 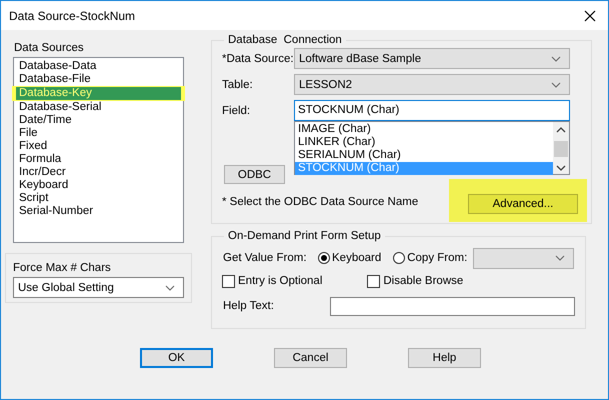 I want to click on data-sources-list: Database-Data Database-File Database-Key Database-Serial Date/Time File Fixed Formula Incr/Decr Keyboard Script Serial-Number, so click(x=98, y=150).